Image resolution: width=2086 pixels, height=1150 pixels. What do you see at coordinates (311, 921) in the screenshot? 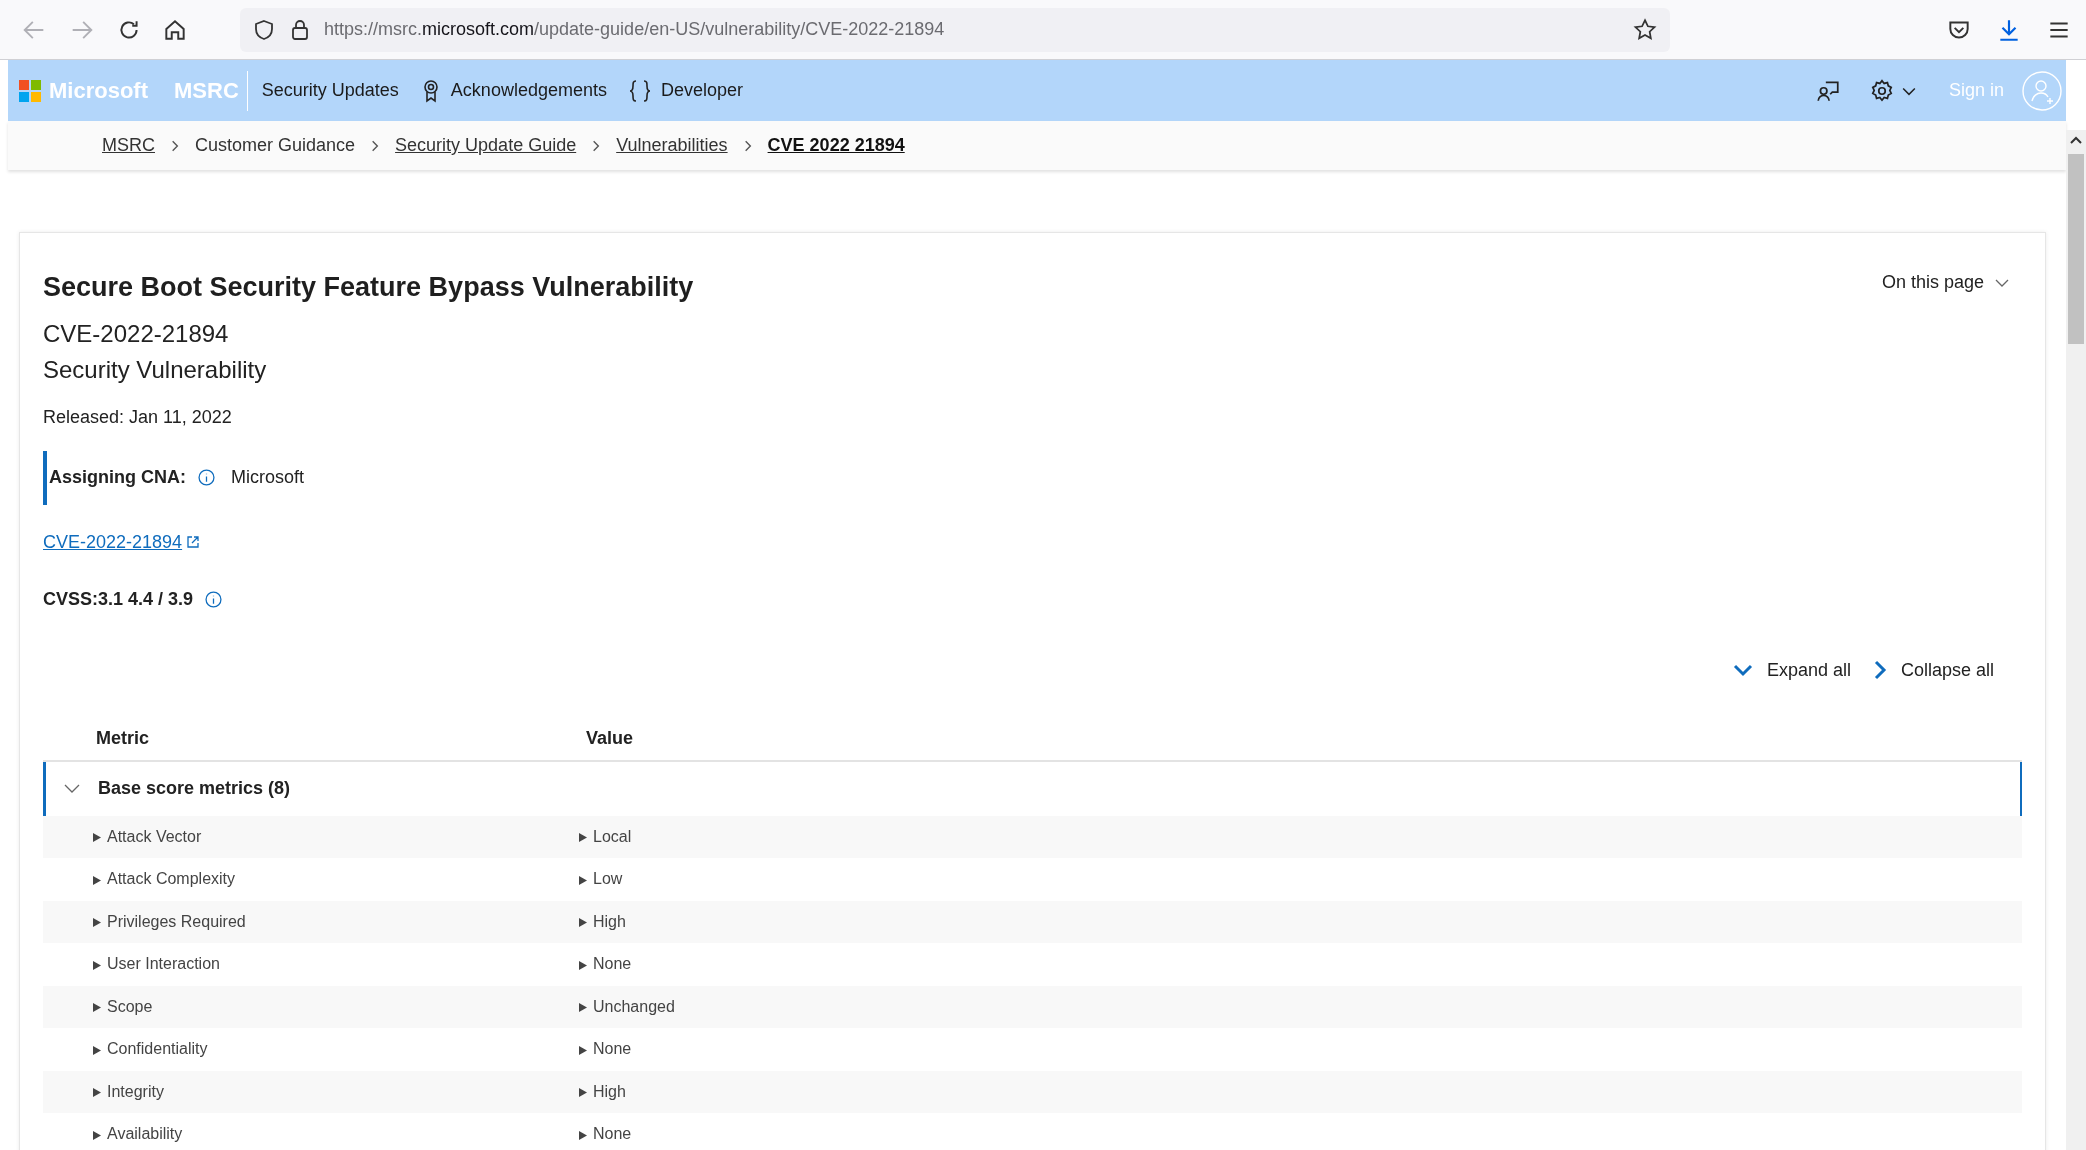
I see `table-cell: Privileges Required` at bounding box center [311, 921].